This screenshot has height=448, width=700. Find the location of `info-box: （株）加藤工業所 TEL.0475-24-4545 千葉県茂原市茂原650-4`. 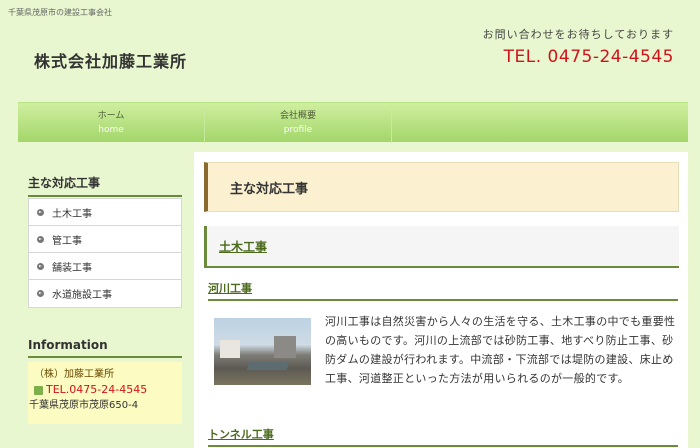

info-box: （株）加藤工業所 TEL.0475-24-4545 千葉県茂原市茂原650-4 is located at coordinates (105, 393).